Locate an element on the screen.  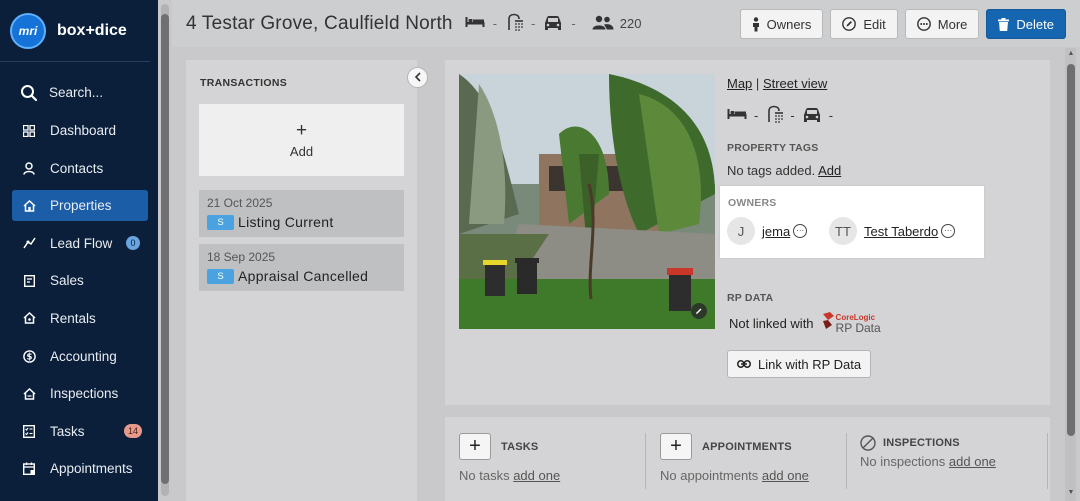
sidebar-item-label: Properties is located at coordinates (81, 206).